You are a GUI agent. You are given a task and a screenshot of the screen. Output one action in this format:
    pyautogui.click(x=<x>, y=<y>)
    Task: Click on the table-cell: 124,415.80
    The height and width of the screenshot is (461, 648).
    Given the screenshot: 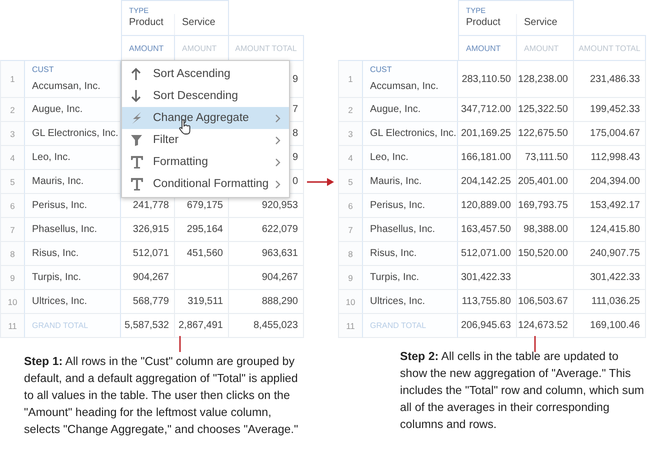 What is the action you would take?
    pyautogui.click(x=610, y=230)
    